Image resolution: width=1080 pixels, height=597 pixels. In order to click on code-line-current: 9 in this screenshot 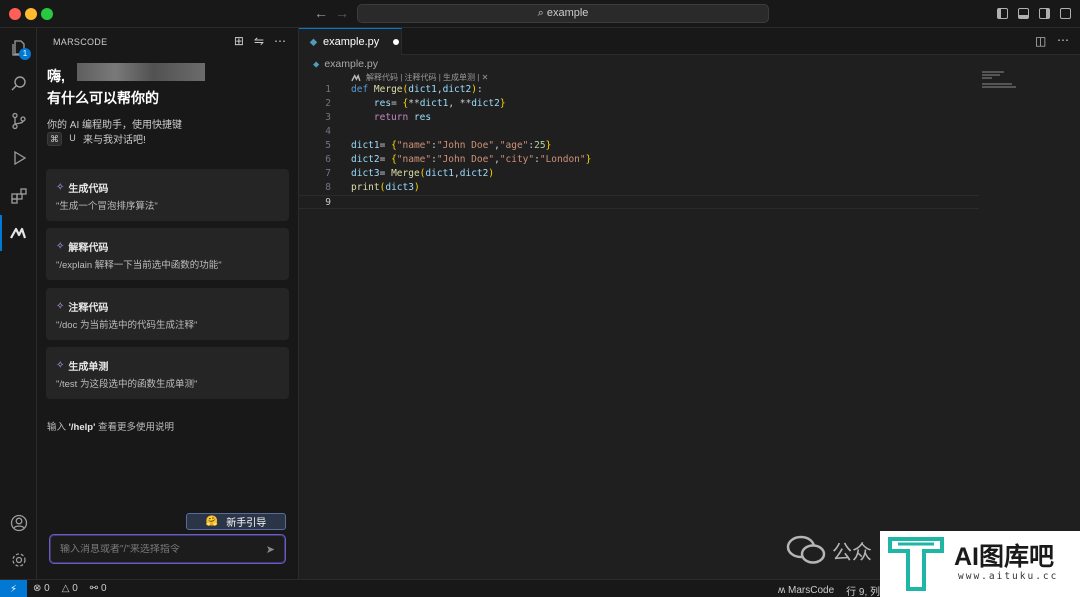, I will do `click(639, 202)`.